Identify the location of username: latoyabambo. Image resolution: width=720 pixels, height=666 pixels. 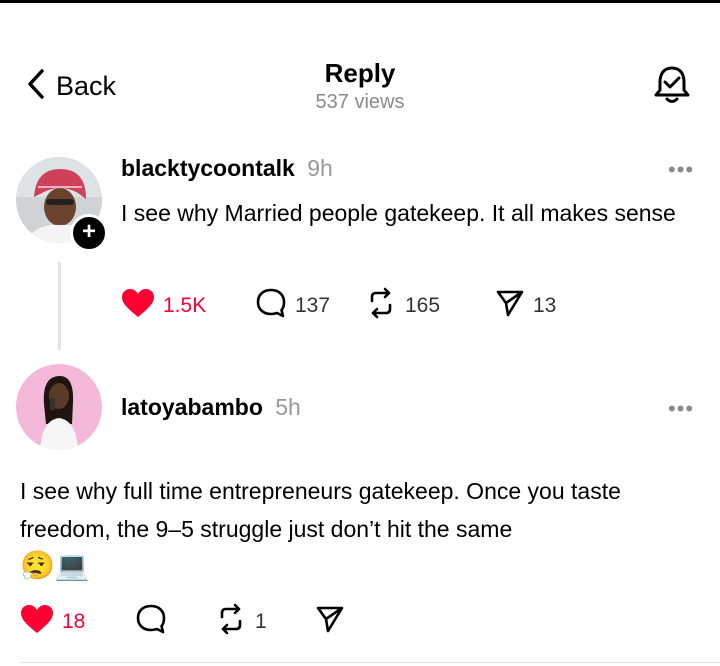
(192, 407).